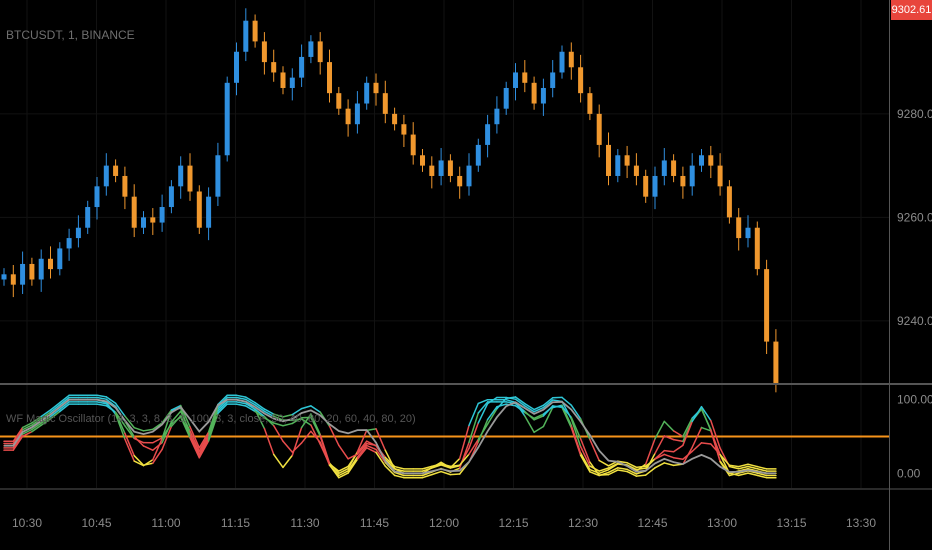  I want to click on x-tick-label: 11:45, so click(374, 523).